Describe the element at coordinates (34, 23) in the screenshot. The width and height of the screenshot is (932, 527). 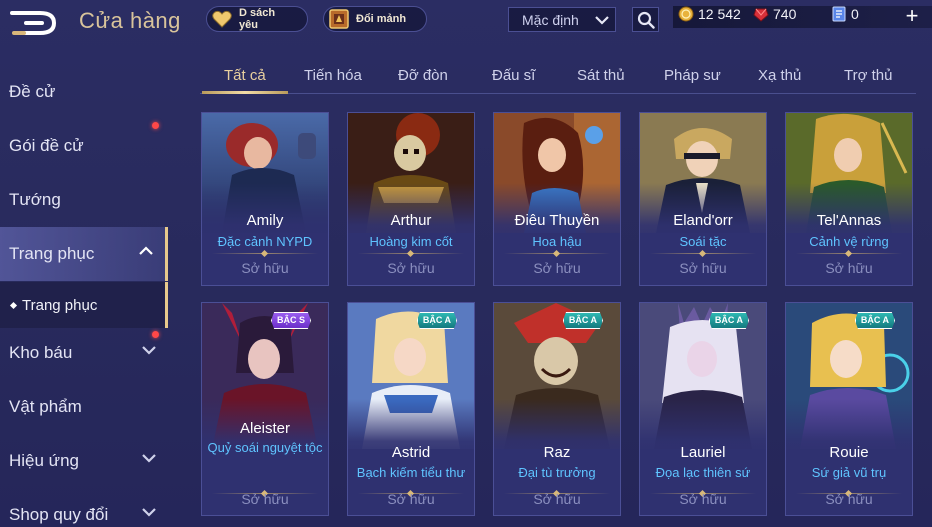
I see `back-button` at that location.